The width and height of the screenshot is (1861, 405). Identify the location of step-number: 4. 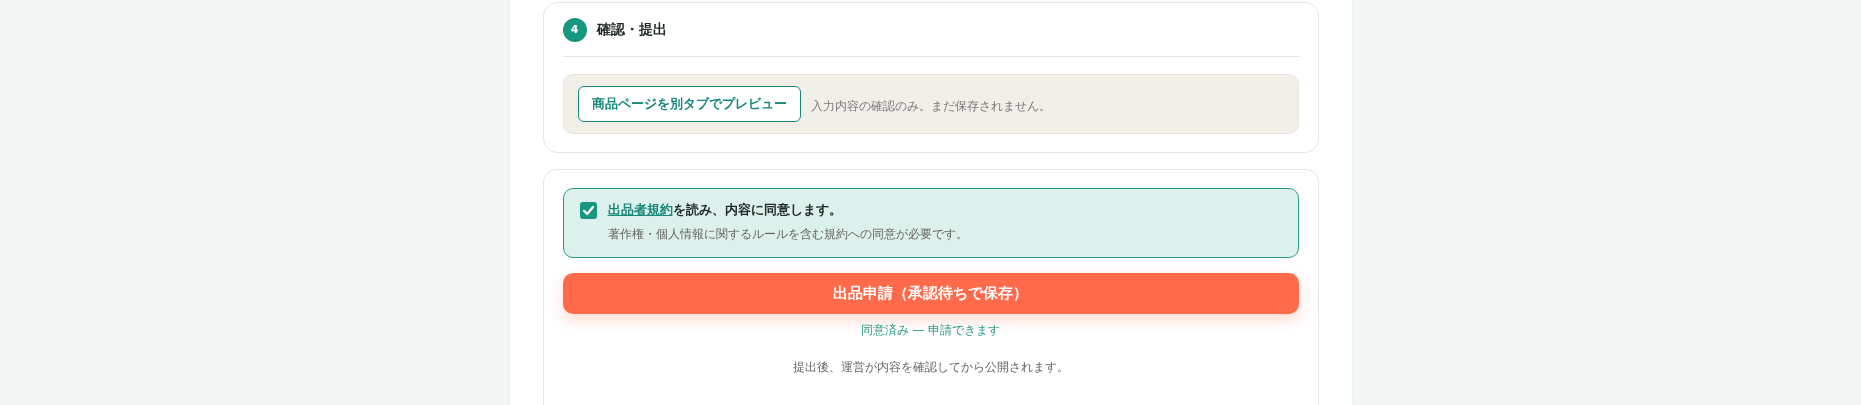
(574, 29).